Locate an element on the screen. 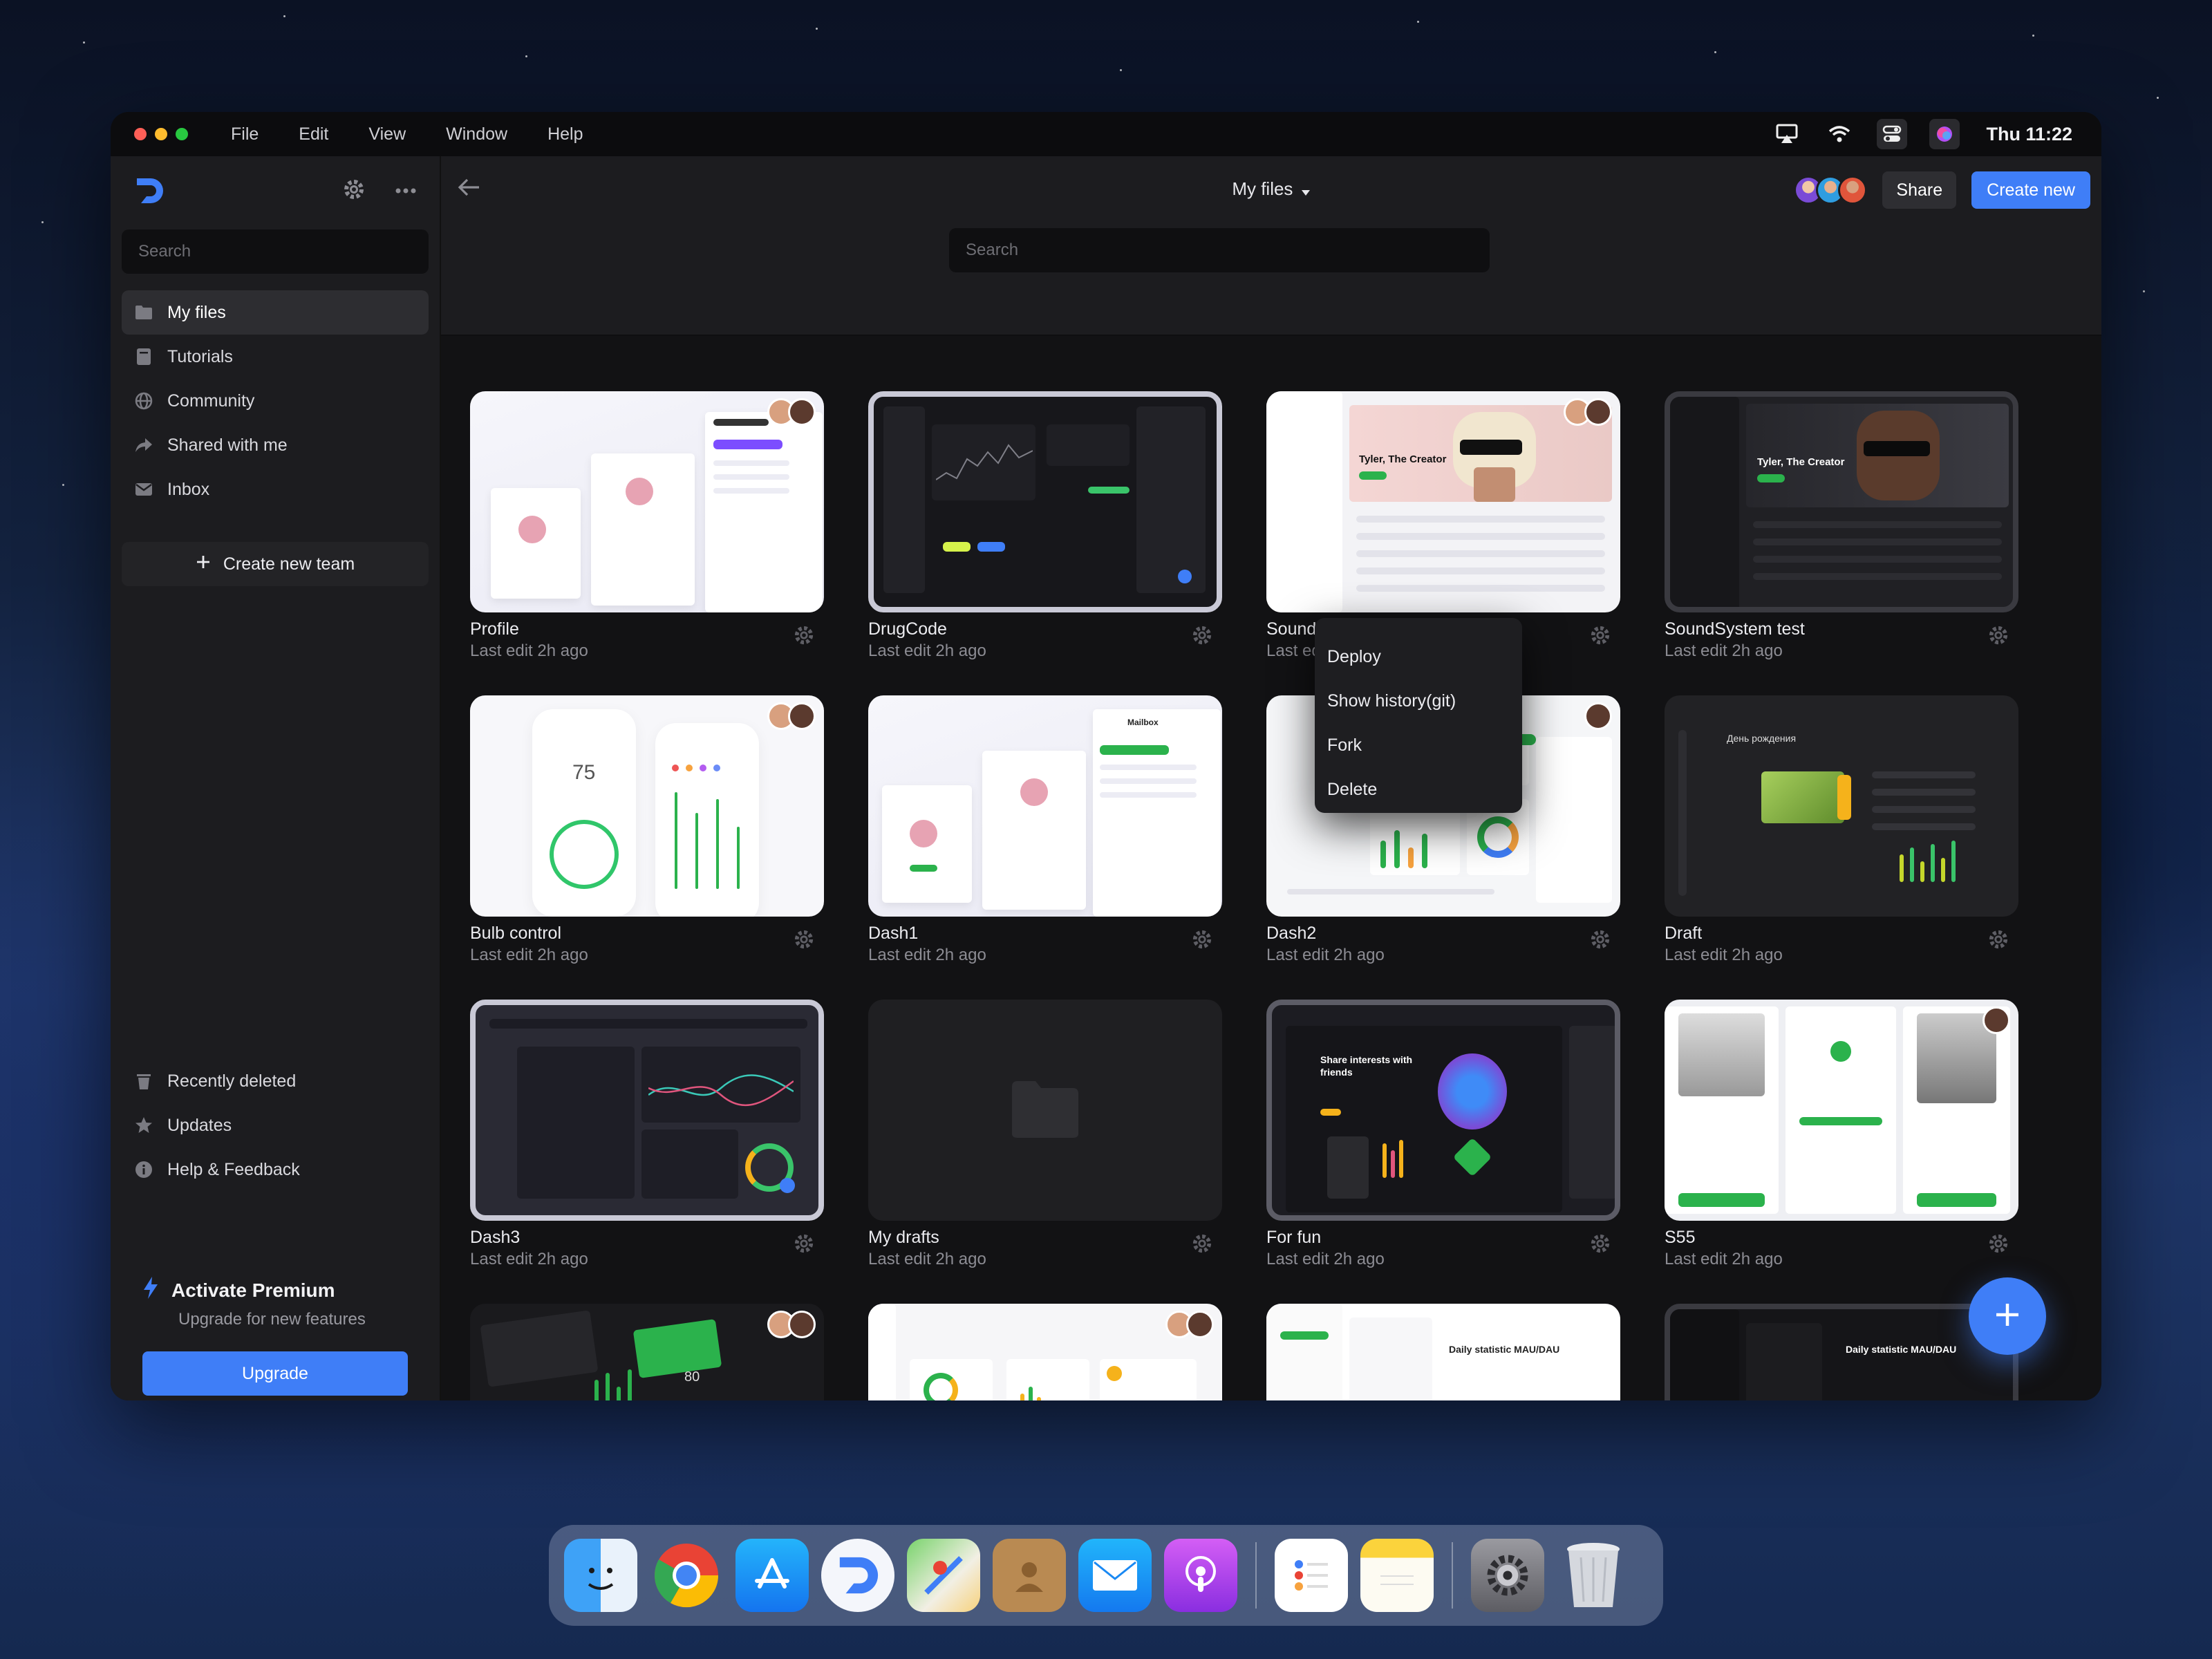  menu-item-deploy: Deploy is located at coordinates (1418, 657).